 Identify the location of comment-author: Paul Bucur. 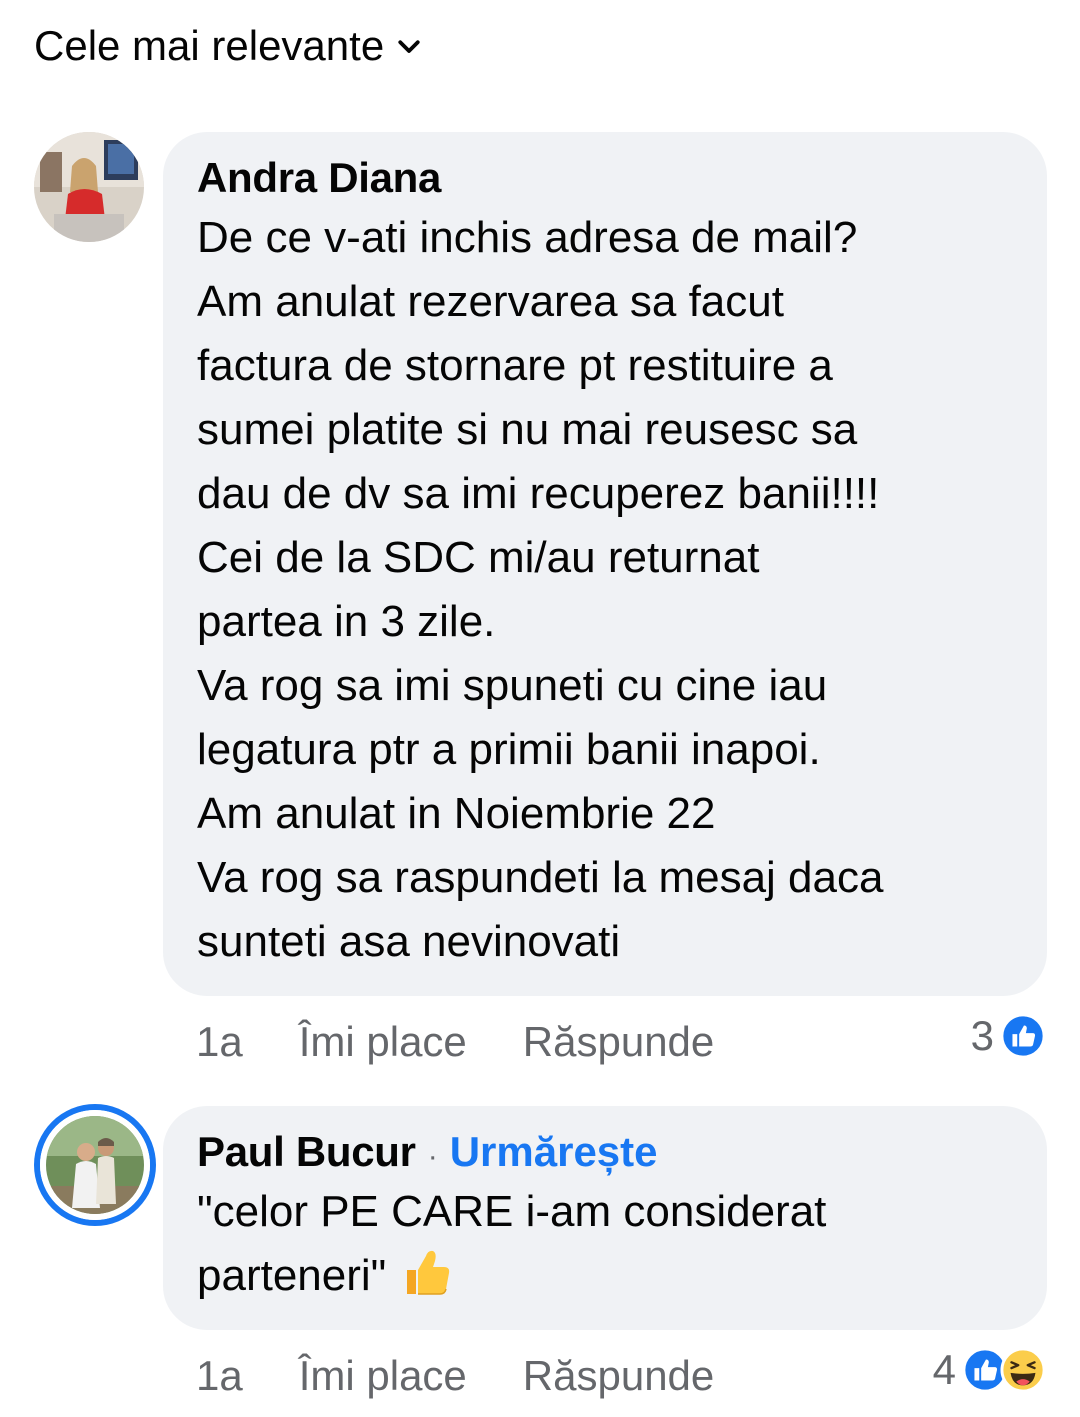
(306, 1152).